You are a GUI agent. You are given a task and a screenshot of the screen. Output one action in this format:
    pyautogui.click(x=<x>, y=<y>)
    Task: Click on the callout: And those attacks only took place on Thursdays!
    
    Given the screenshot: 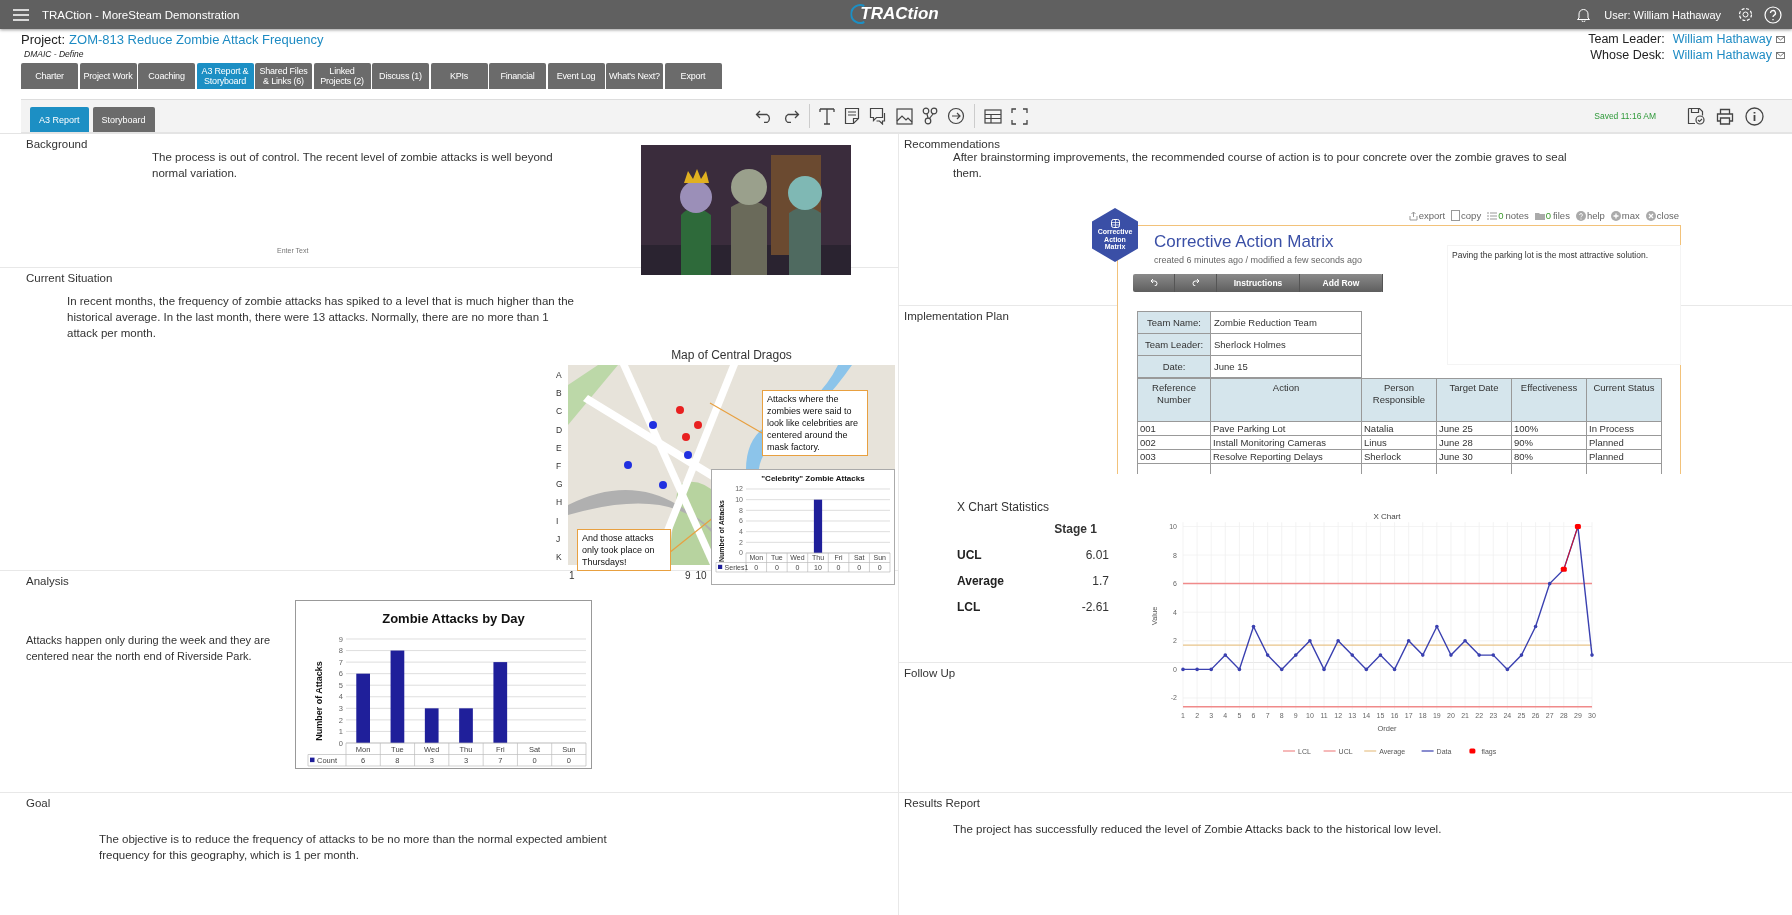 What is the action you would take?
    pyautogui.click(x=624, y=550)
    